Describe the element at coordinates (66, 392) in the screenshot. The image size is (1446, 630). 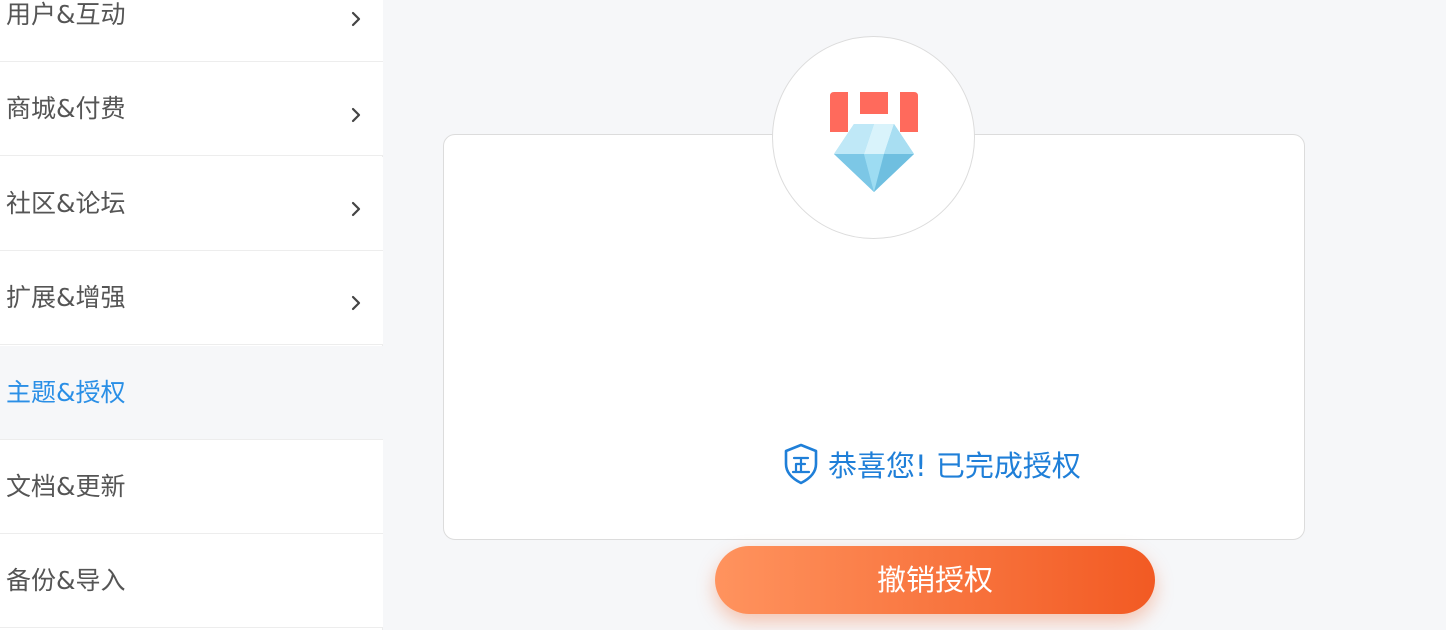
I see `sidebar-item-label: 主题&授权` at that location.